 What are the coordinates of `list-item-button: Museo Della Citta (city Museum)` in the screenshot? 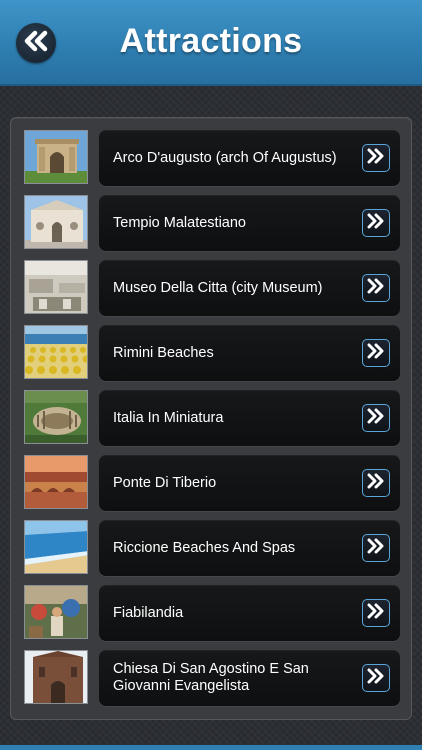 It's located at (249, 288).